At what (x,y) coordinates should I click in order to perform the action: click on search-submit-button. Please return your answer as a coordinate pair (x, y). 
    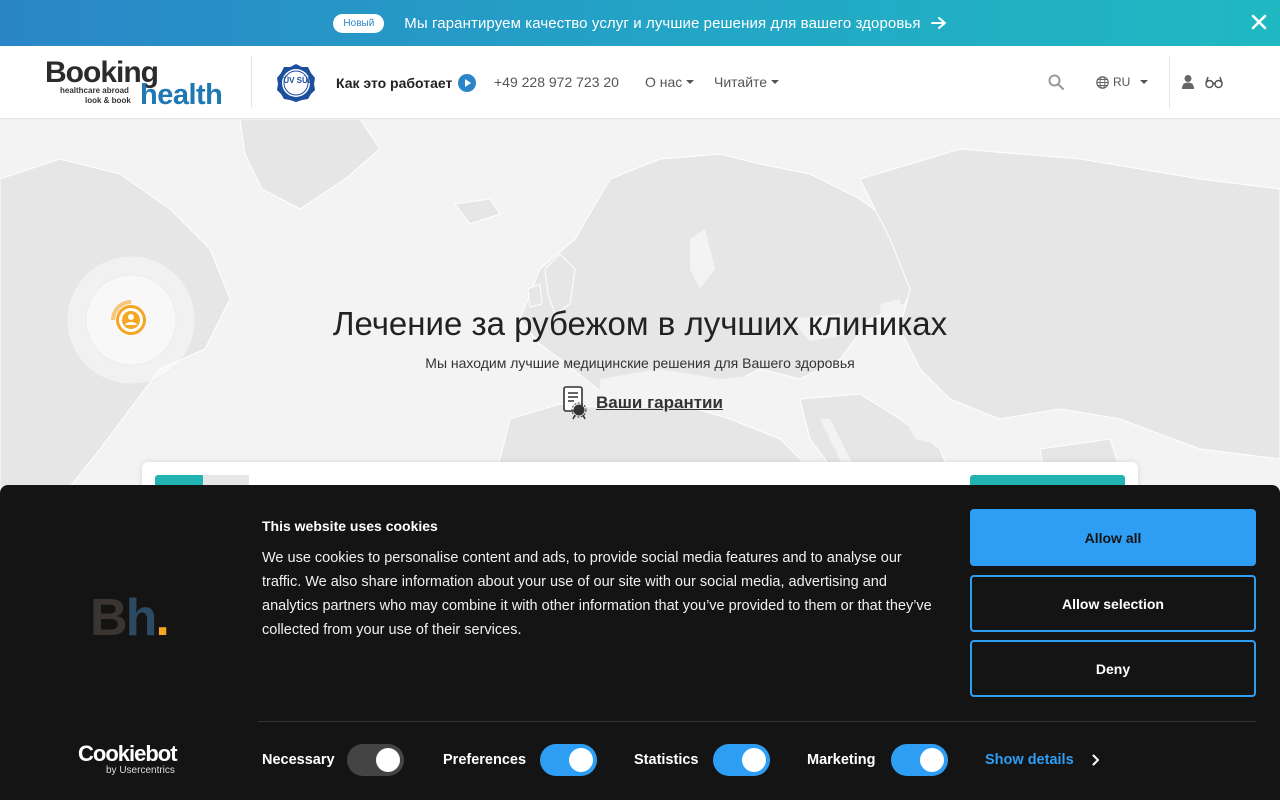
    Looking at the image, I should click on (1047, 480).